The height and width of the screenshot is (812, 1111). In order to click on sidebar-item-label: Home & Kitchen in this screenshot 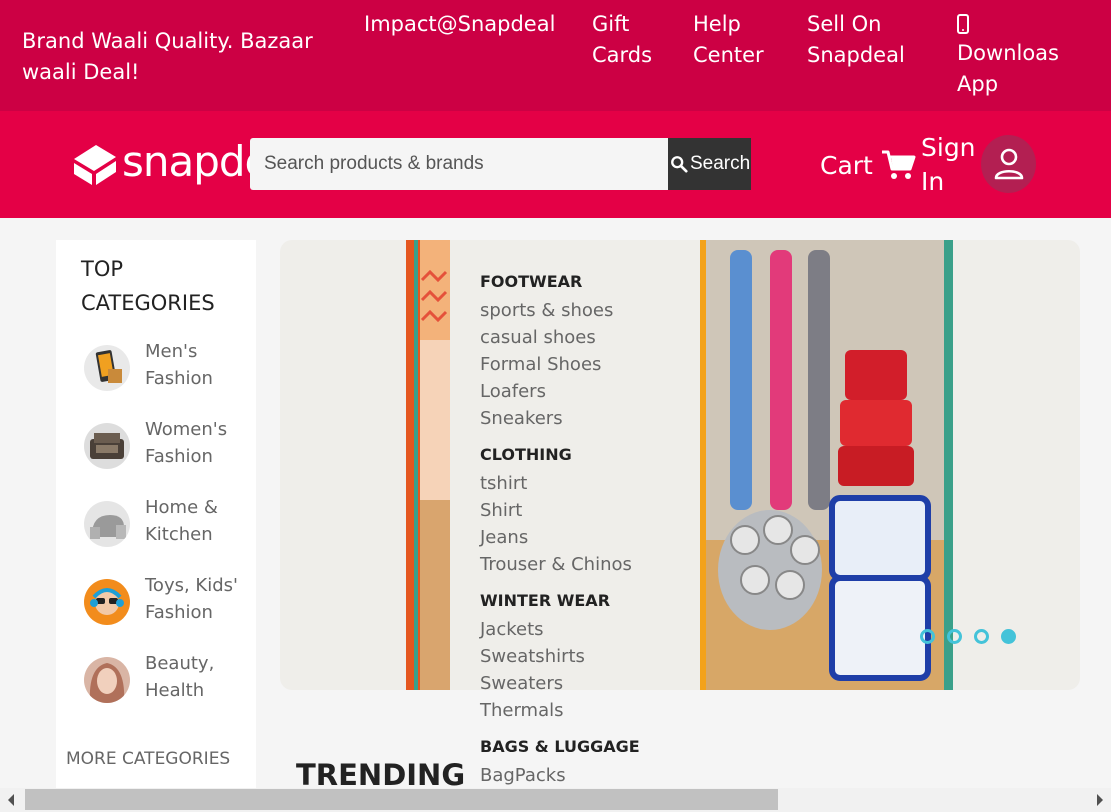, I will do `click(181, 521)`.